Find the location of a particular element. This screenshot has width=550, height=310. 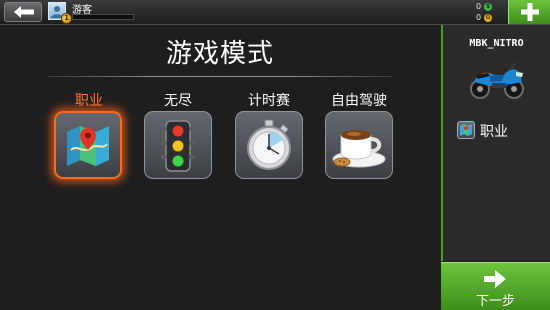

motorbike-icon is located at coordinates (497, 79).